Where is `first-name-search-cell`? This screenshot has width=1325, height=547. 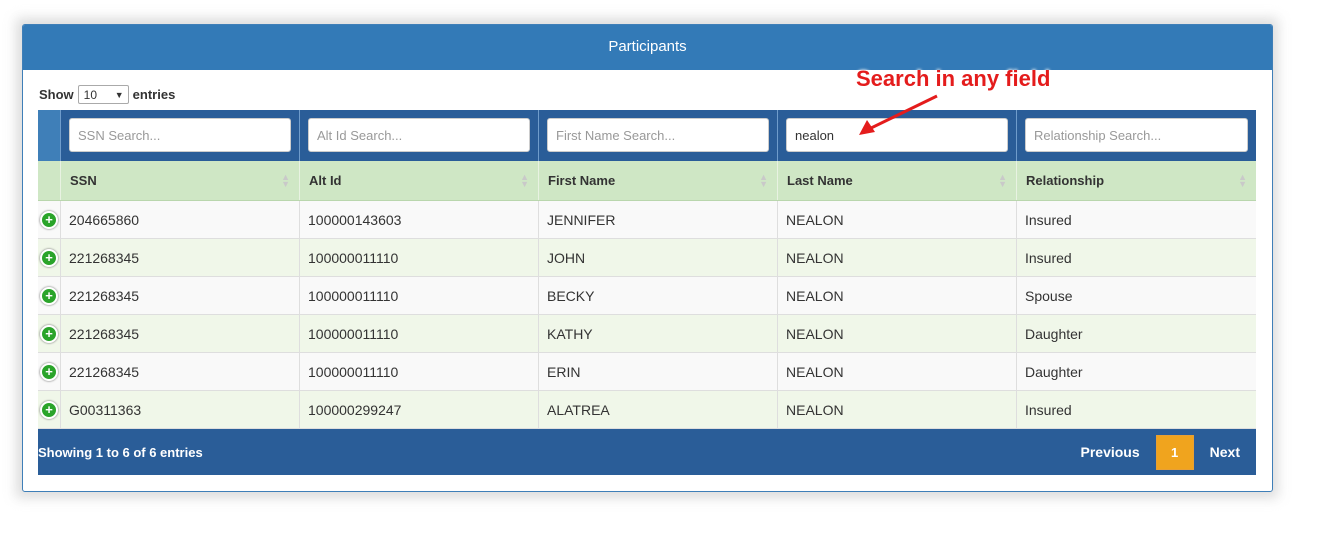
first-name-search-cell is located at coordinates (658, 135).